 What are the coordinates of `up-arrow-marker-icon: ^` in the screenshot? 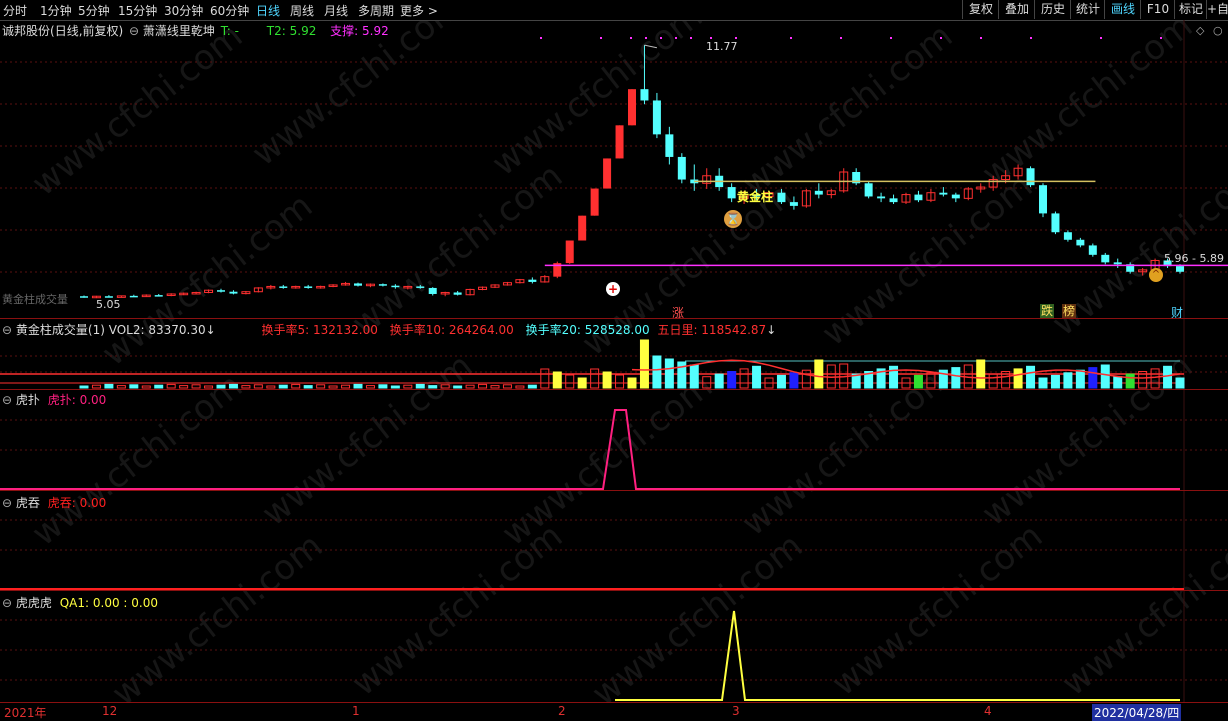 It's located at (1156, 275).